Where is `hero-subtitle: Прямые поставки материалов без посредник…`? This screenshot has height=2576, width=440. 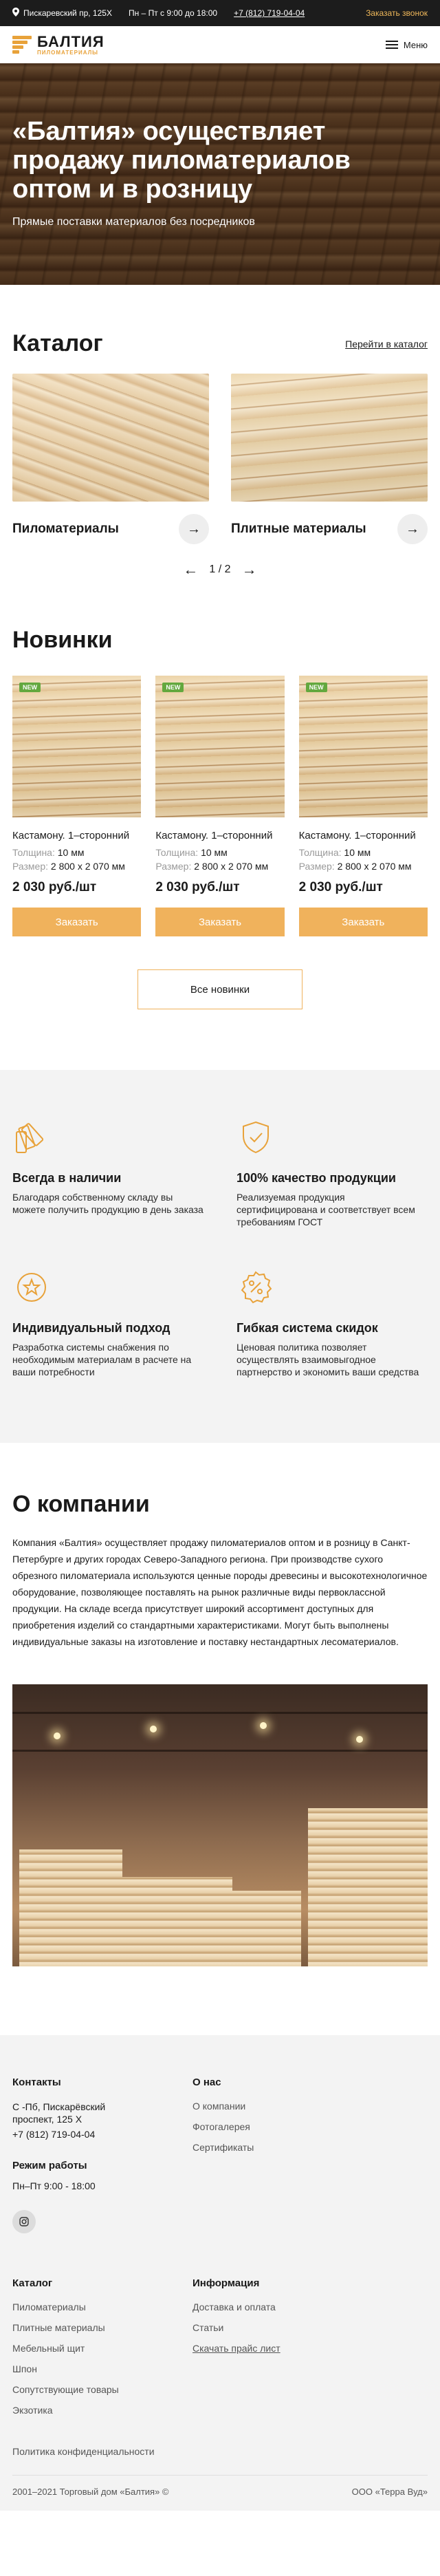 hero-subtitle: Прямые поставки материалов без посредник… is located at coordinates (133, 222).